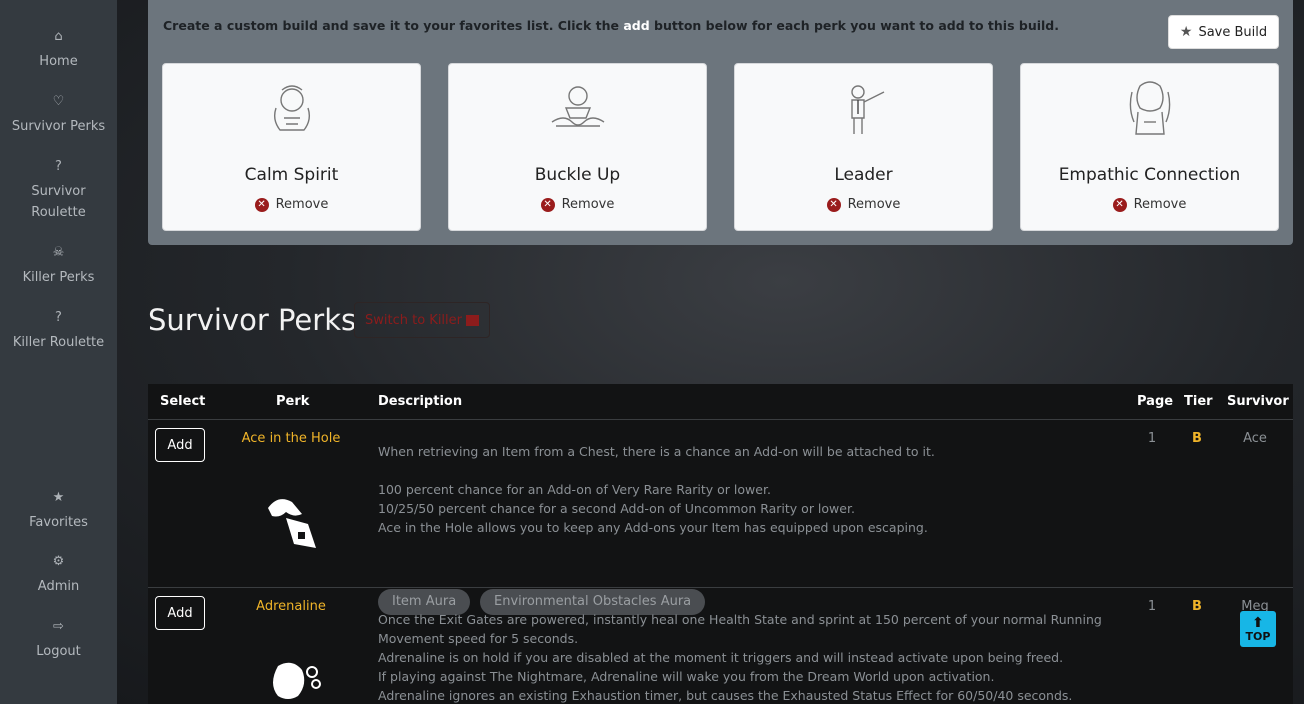 The height and width of the screenshot is (704, 1304). I want to click on buckle-up-icon, so click(577, 106).